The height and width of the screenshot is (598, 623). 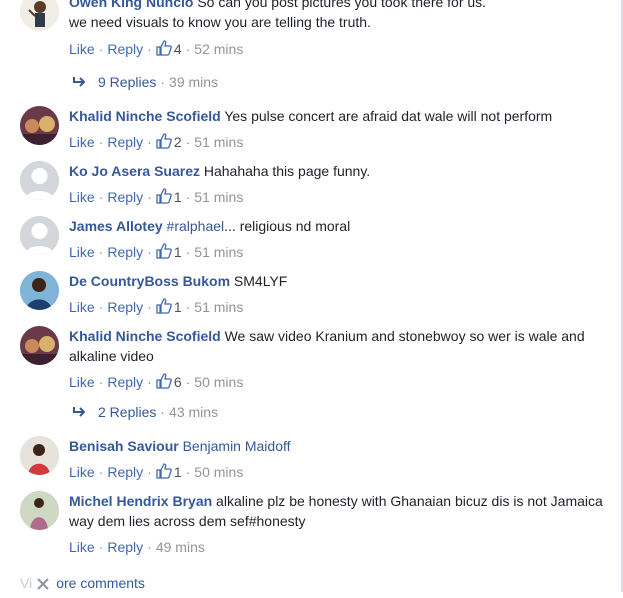 I want to click on comment-message: ... religious nd moral, so click(x=287, y=226).